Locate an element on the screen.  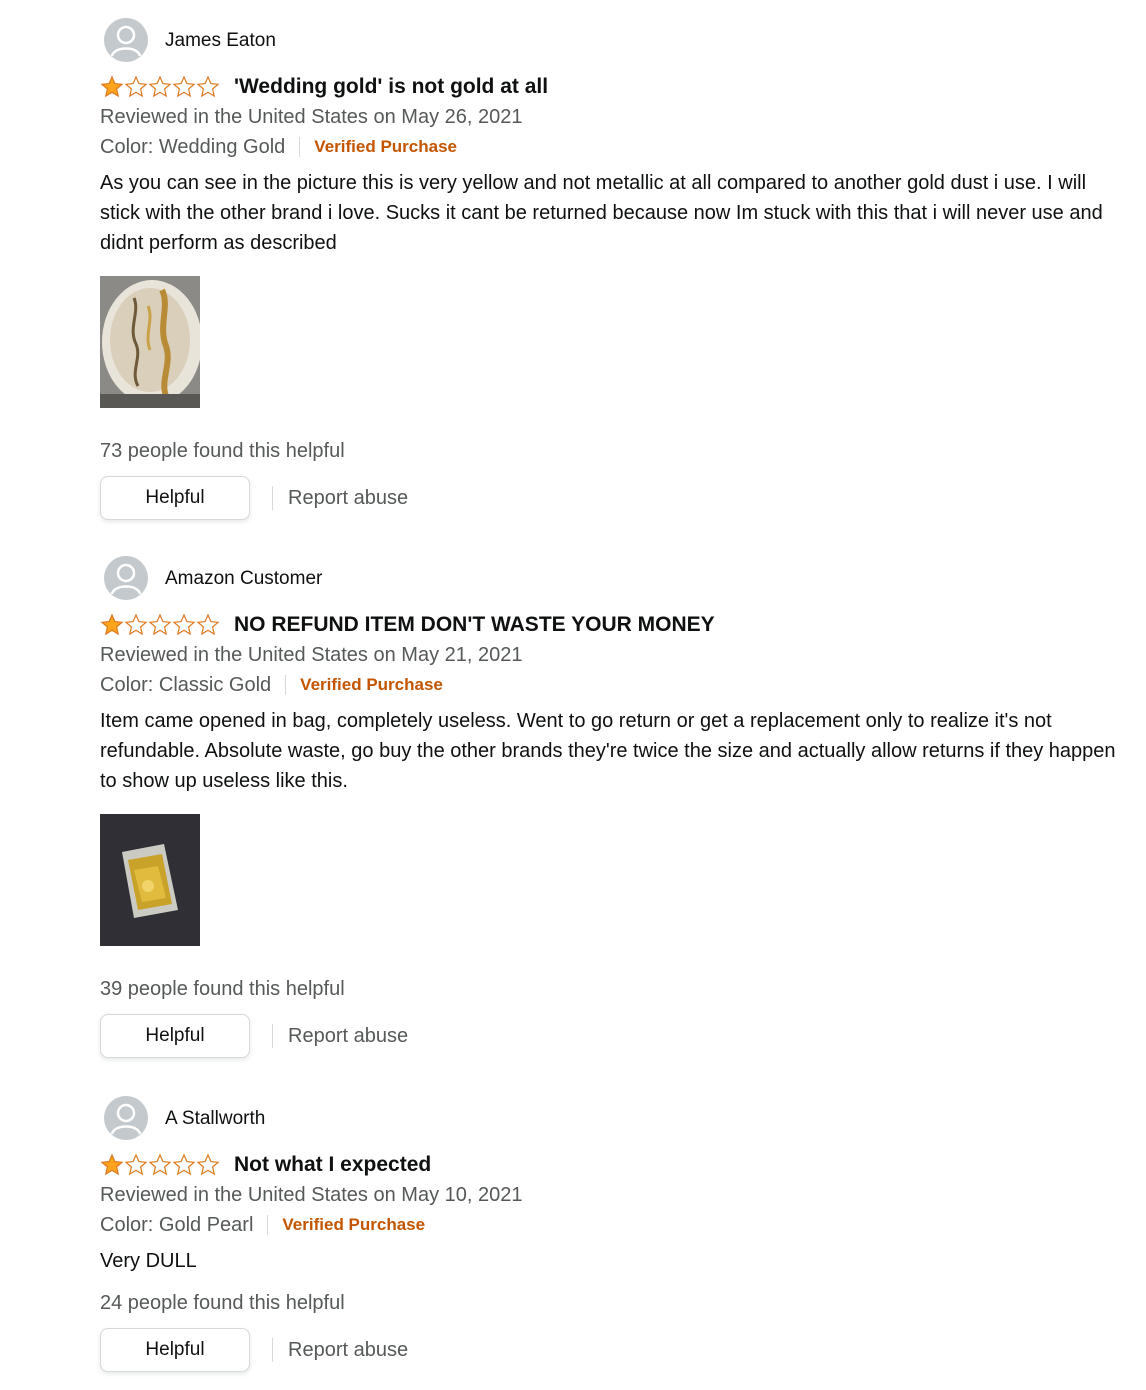
review-title: 'Wedding gold' is not gold at all is located at coordinates (391, 87).